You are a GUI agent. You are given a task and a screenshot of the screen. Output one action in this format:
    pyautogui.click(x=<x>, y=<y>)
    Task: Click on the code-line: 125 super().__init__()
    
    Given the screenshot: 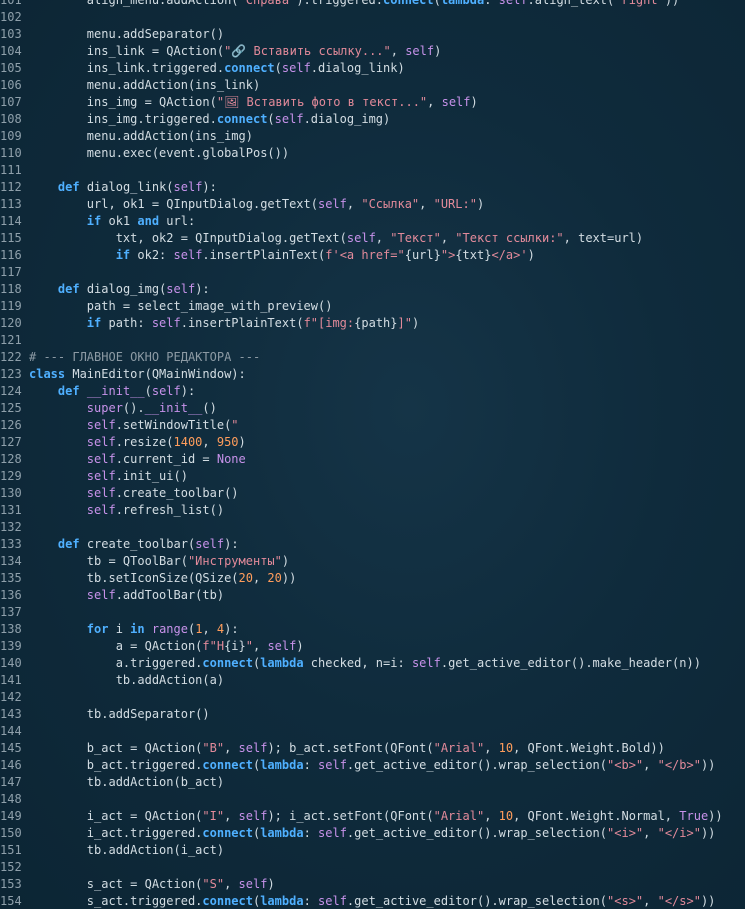 What is the action you would take?
    pyautogui.click(x=372, y=408)
    